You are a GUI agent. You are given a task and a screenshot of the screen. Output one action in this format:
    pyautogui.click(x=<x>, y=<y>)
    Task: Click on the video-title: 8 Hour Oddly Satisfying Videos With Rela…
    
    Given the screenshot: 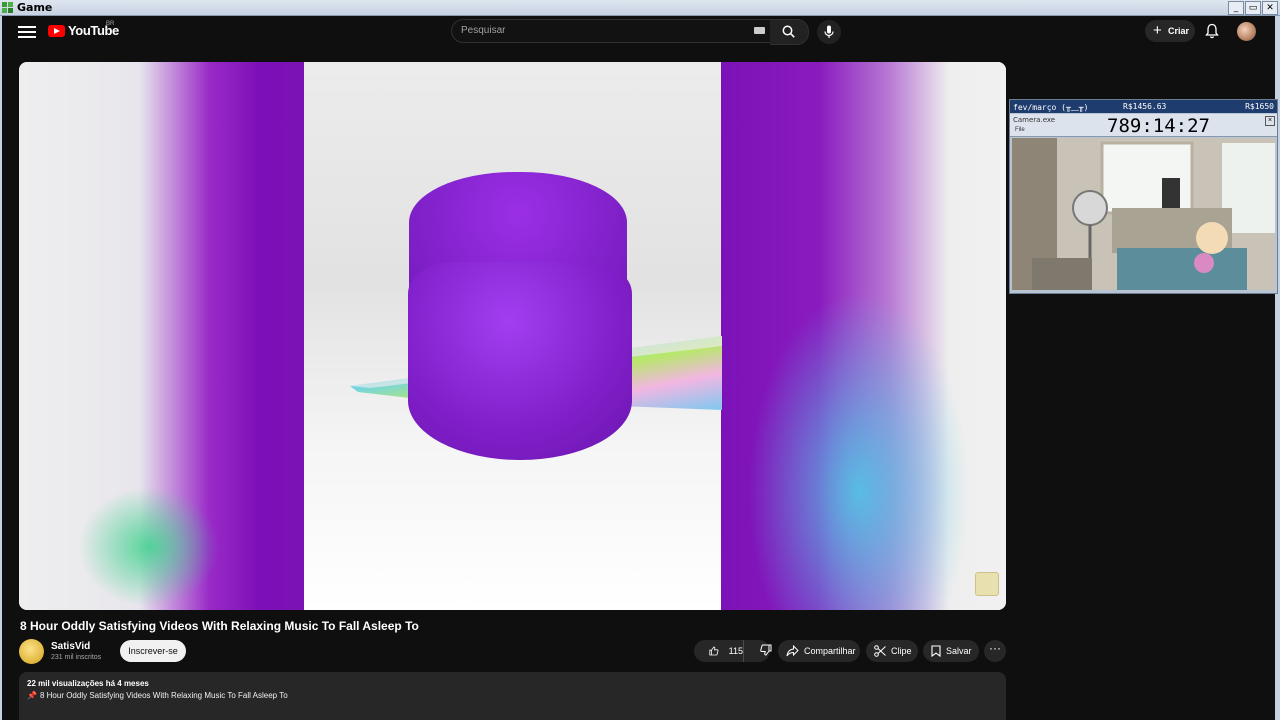 What is the action you would take?
    pyautogui.click(x=219, y=626)
    